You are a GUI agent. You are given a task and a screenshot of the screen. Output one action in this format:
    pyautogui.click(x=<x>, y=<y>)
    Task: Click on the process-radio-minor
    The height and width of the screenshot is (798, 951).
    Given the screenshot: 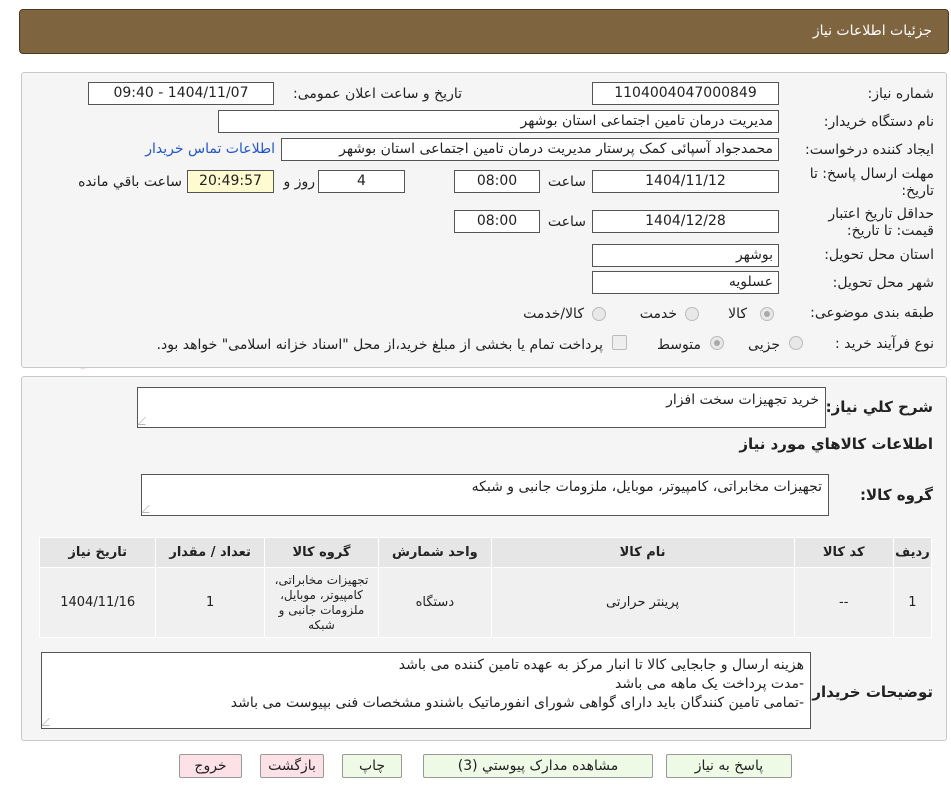 What is the action you would take?
    pyautogui.click(x=796, y=343)
    